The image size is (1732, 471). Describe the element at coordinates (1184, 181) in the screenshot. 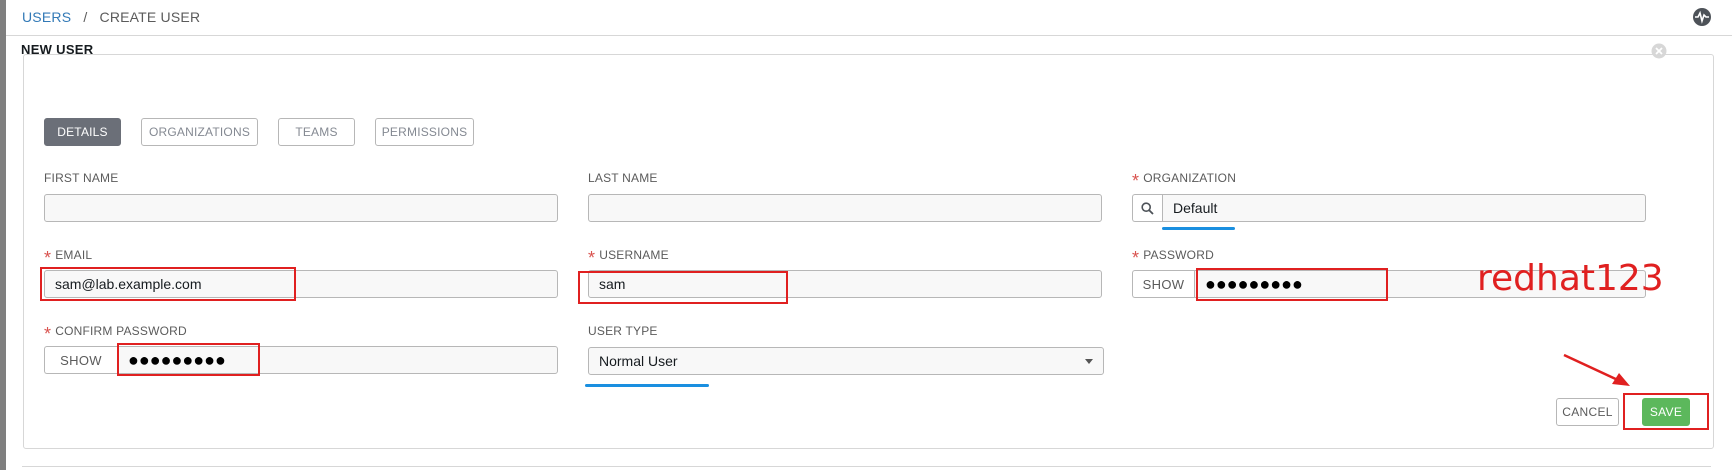

I see `organization-label: * ORGANIZATION` at that location.